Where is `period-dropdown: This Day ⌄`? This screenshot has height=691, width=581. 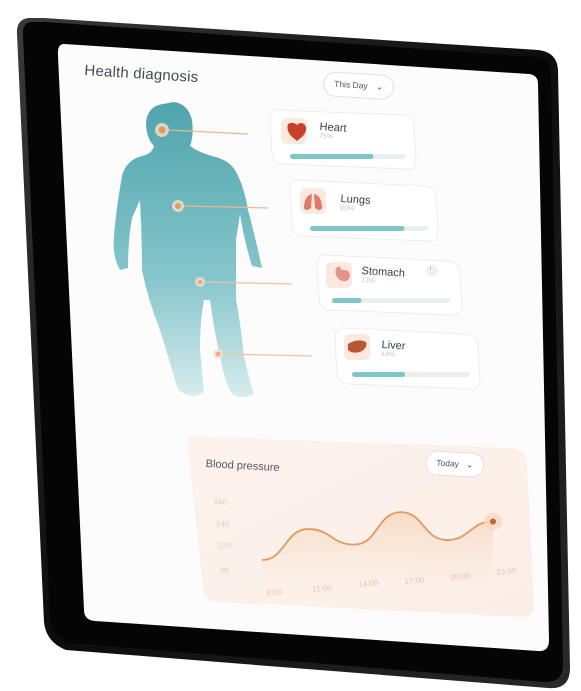
period-dropdown: This Day ⌄ is located at coordinates (358, 86).